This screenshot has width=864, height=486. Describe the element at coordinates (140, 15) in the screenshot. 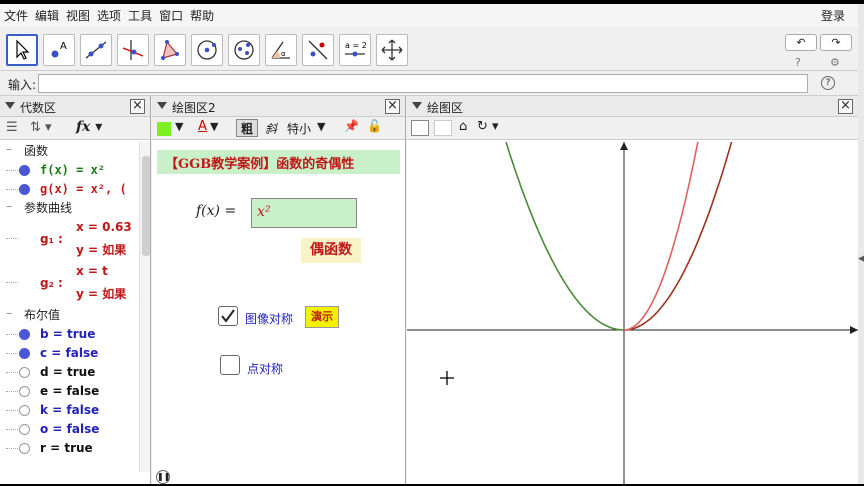

I see `menu-tools: 工具` at that location.